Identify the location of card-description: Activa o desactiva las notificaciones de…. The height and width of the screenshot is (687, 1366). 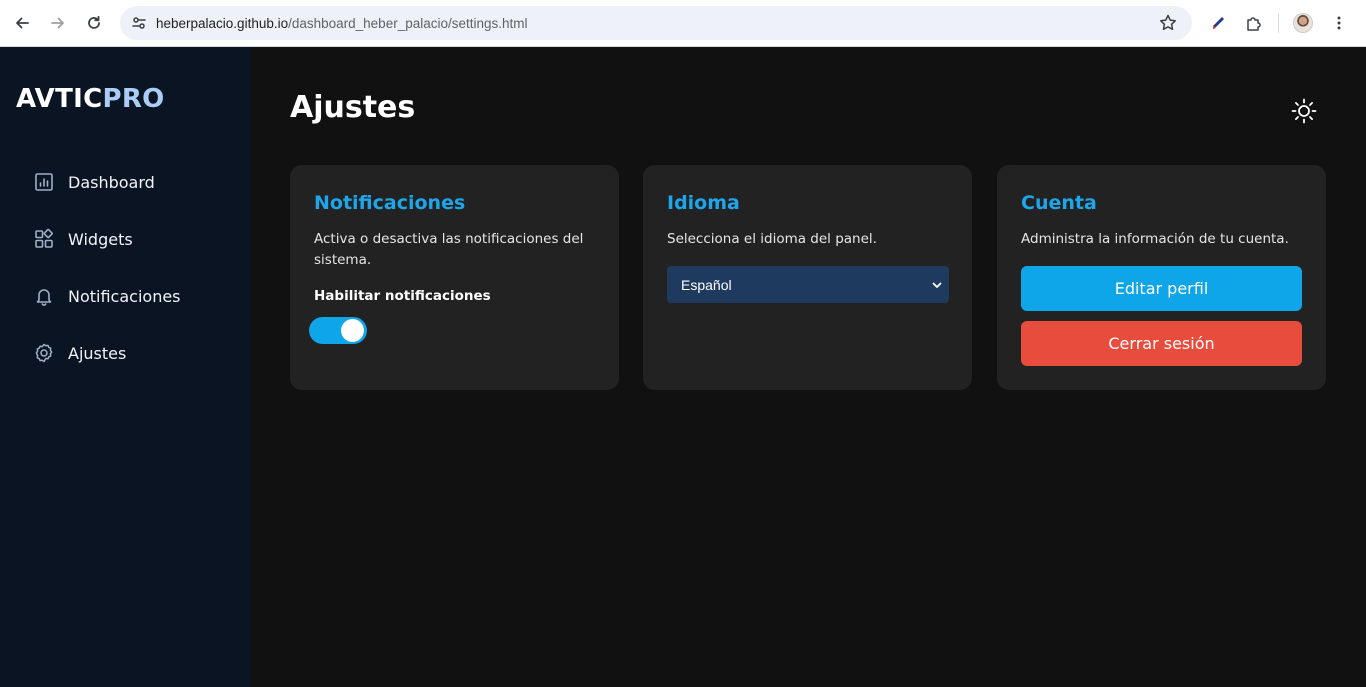
(449, 249).